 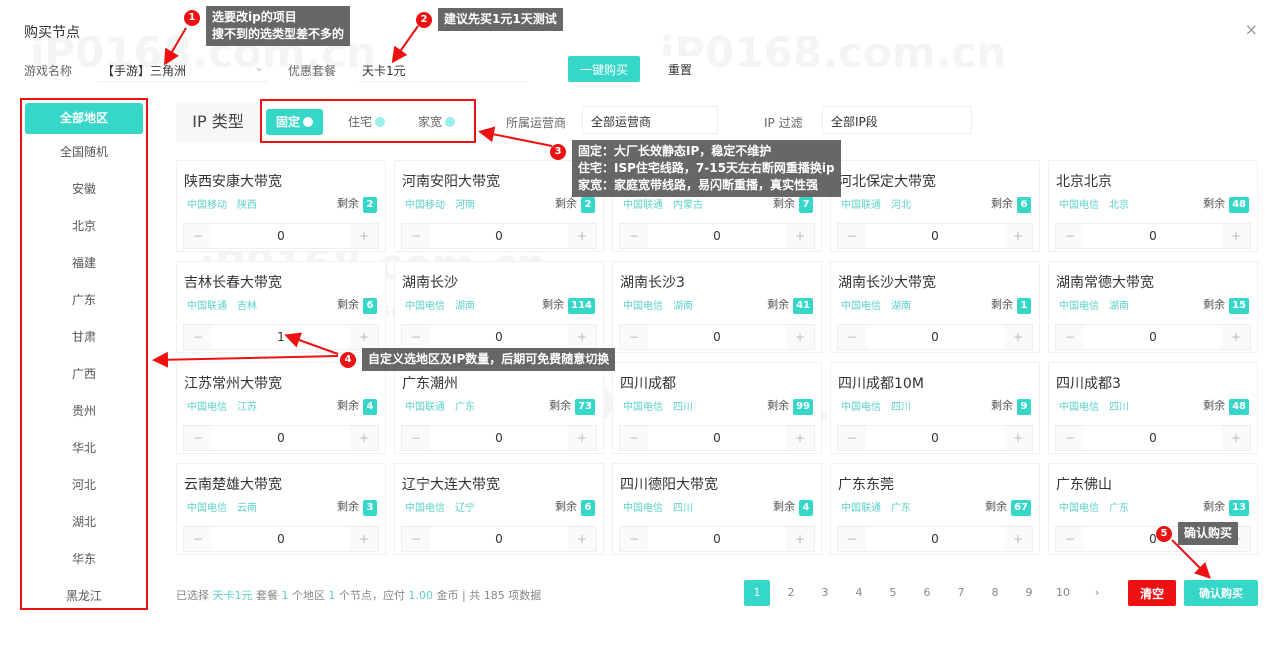 I want to click on page-button: 6, so click(x=927, y=593).